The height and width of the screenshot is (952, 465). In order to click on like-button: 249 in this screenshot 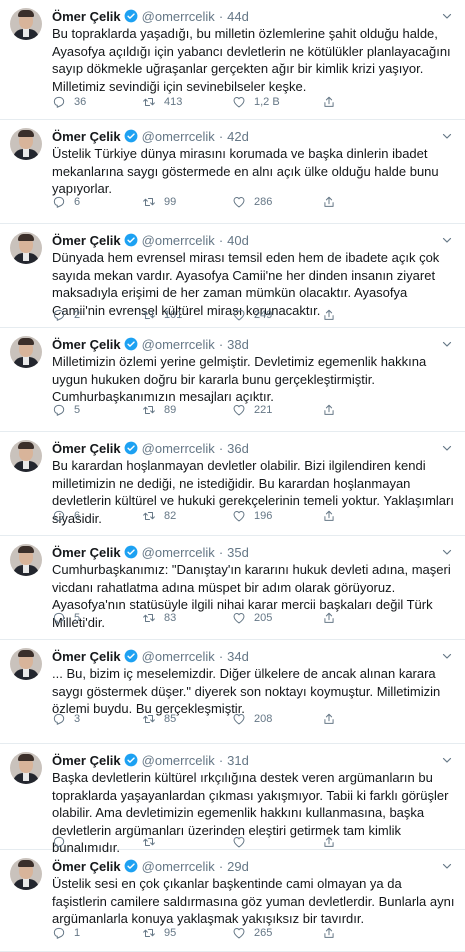, I will do `click(277, 315)`.